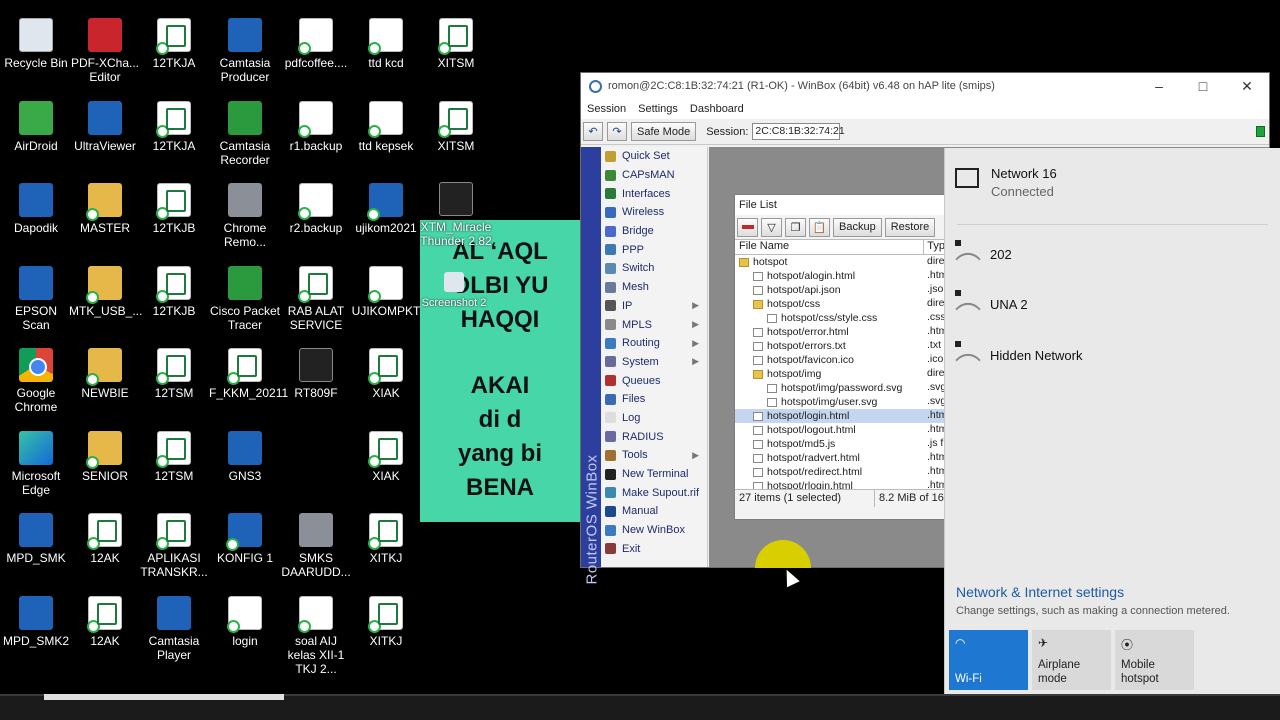 The image size is (1280, 720). I want to click on desktop-icon: Screenshot 2, so click(454, 291).